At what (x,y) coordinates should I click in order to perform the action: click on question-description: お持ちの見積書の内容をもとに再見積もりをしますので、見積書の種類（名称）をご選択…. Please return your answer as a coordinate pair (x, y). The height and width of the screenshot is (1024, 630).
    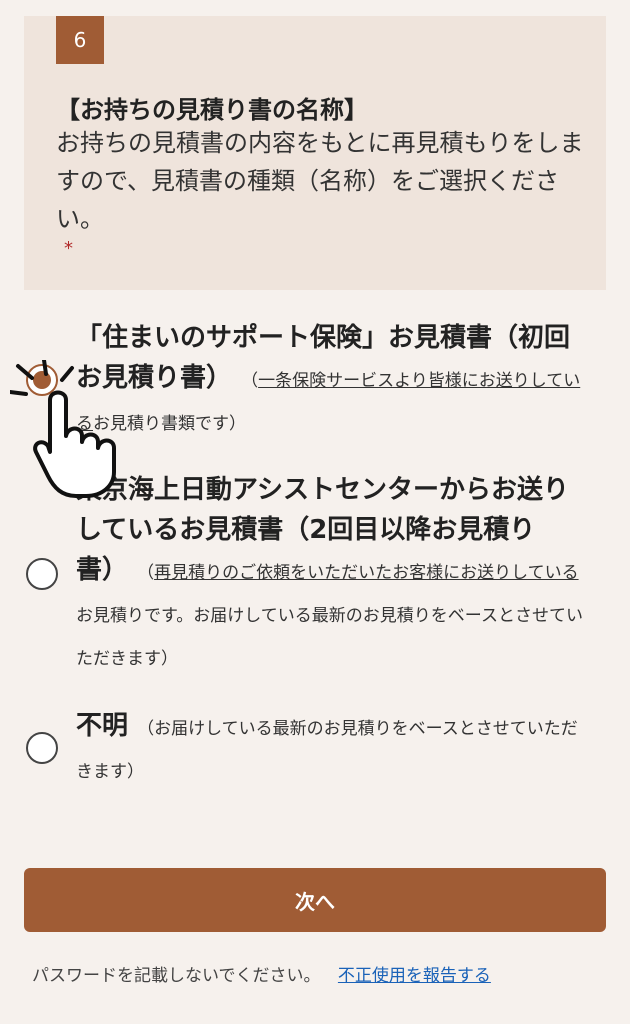
    Looking at the image, I should click on (320, 181).